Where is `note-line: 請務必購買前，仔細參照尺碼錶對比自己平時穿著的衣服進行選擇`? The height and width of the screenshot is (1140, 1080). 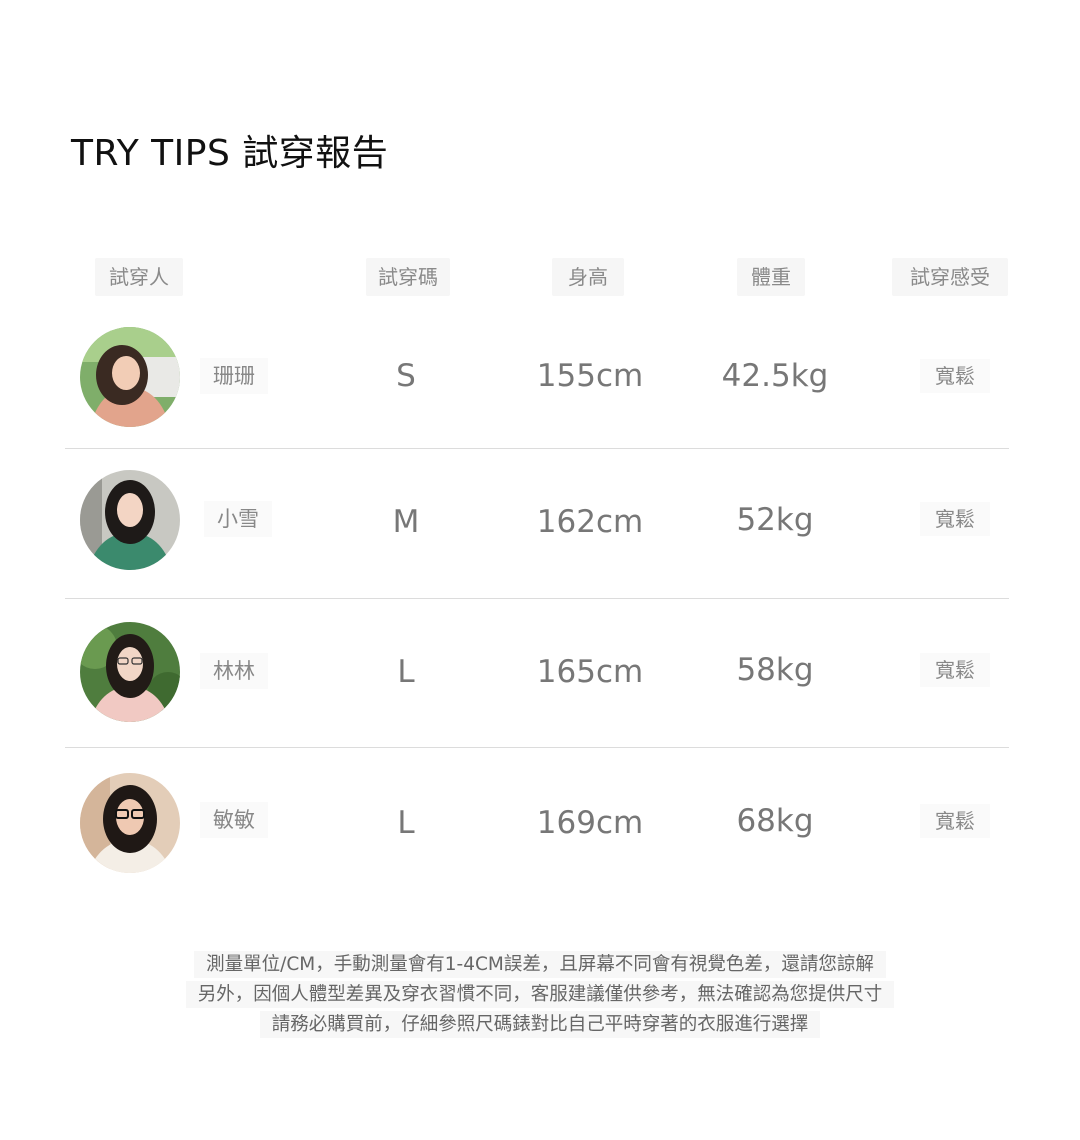 note-line: 請務必購買前，仔細參照尺碼錶對比自己平時穿著的衣服進行選擇 is located at coordinates (540, 1024).